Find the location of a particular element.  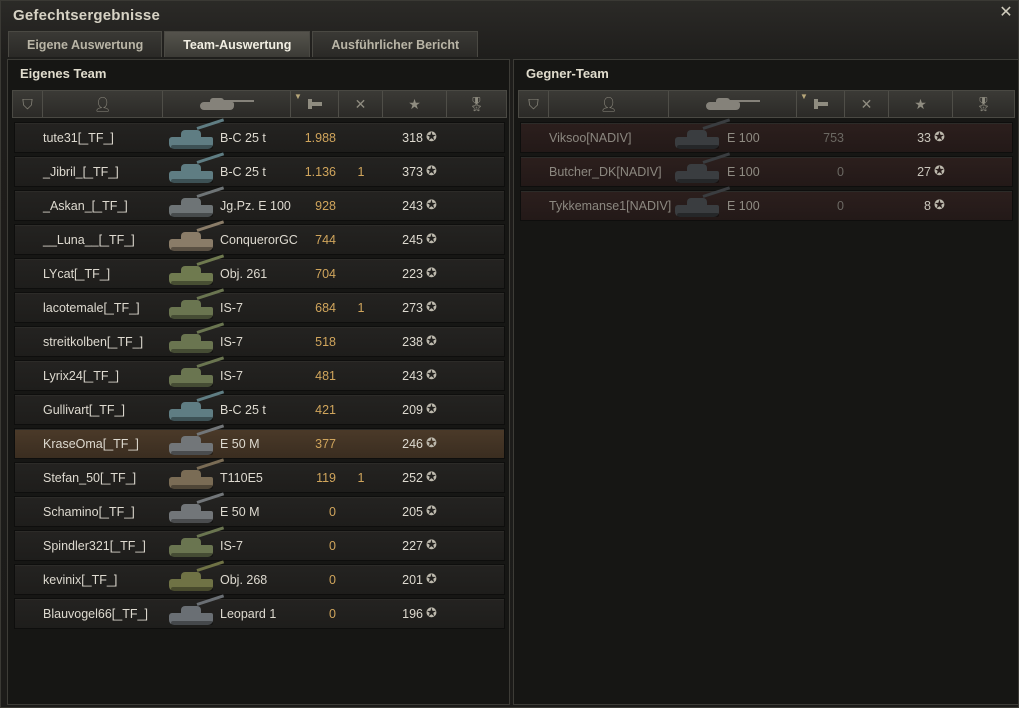

tab-team-auswertung: Team-Auswertung is located at coordinates (237, 44).